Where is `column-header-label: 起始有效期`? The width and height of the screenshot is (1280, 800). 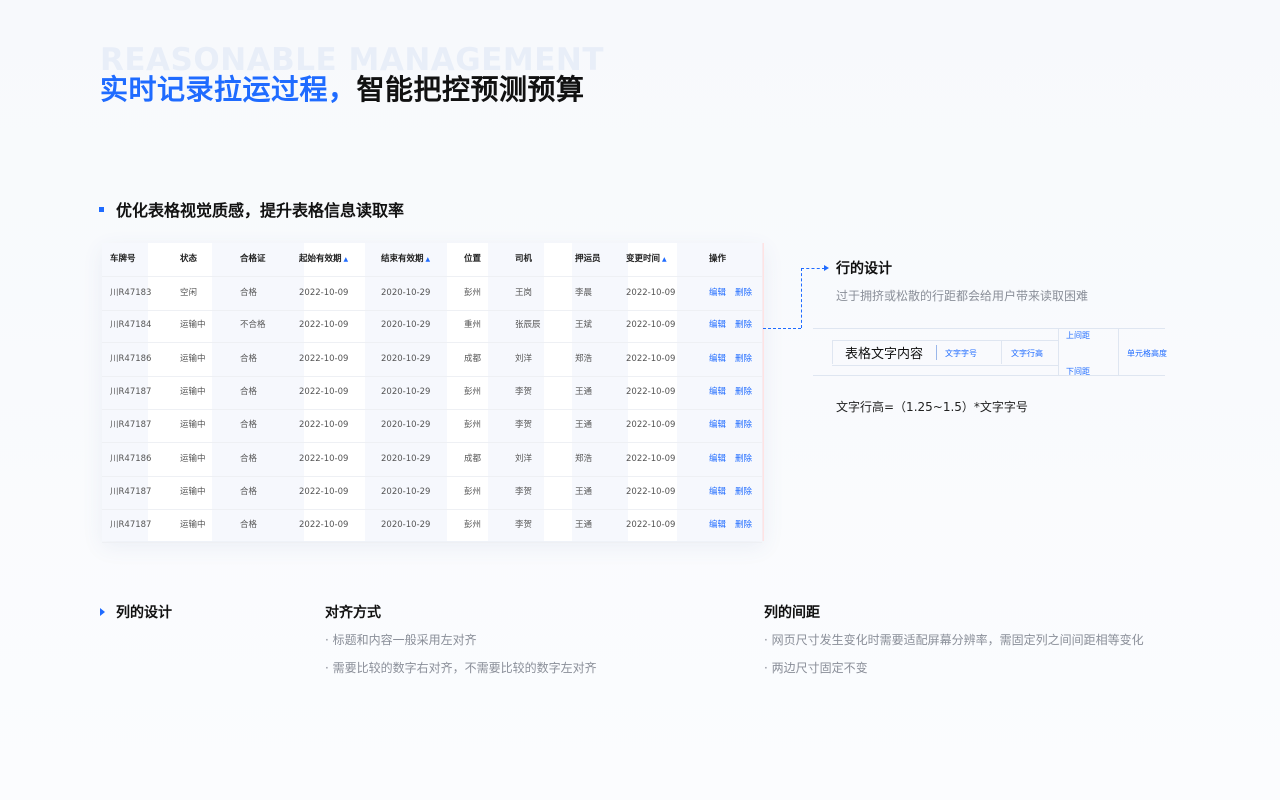
column-header-label: 起始有效期 is located at coordinates (320, 259).